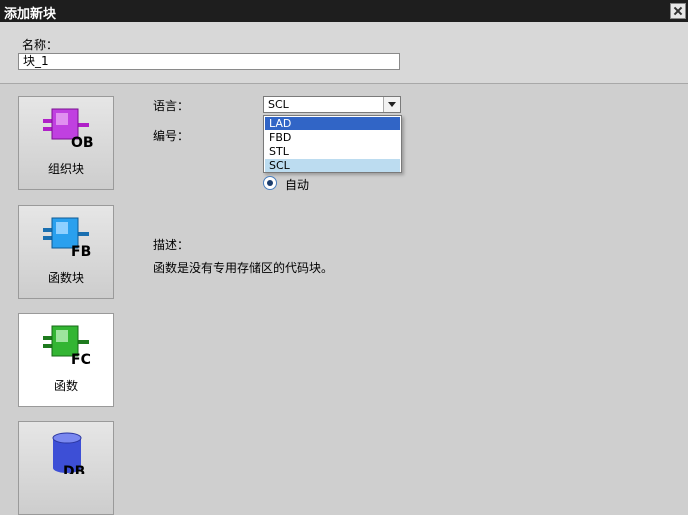 The height and width of the screenshot is (515, 688). I want to click on language-select: SCL, so click(332, 104).